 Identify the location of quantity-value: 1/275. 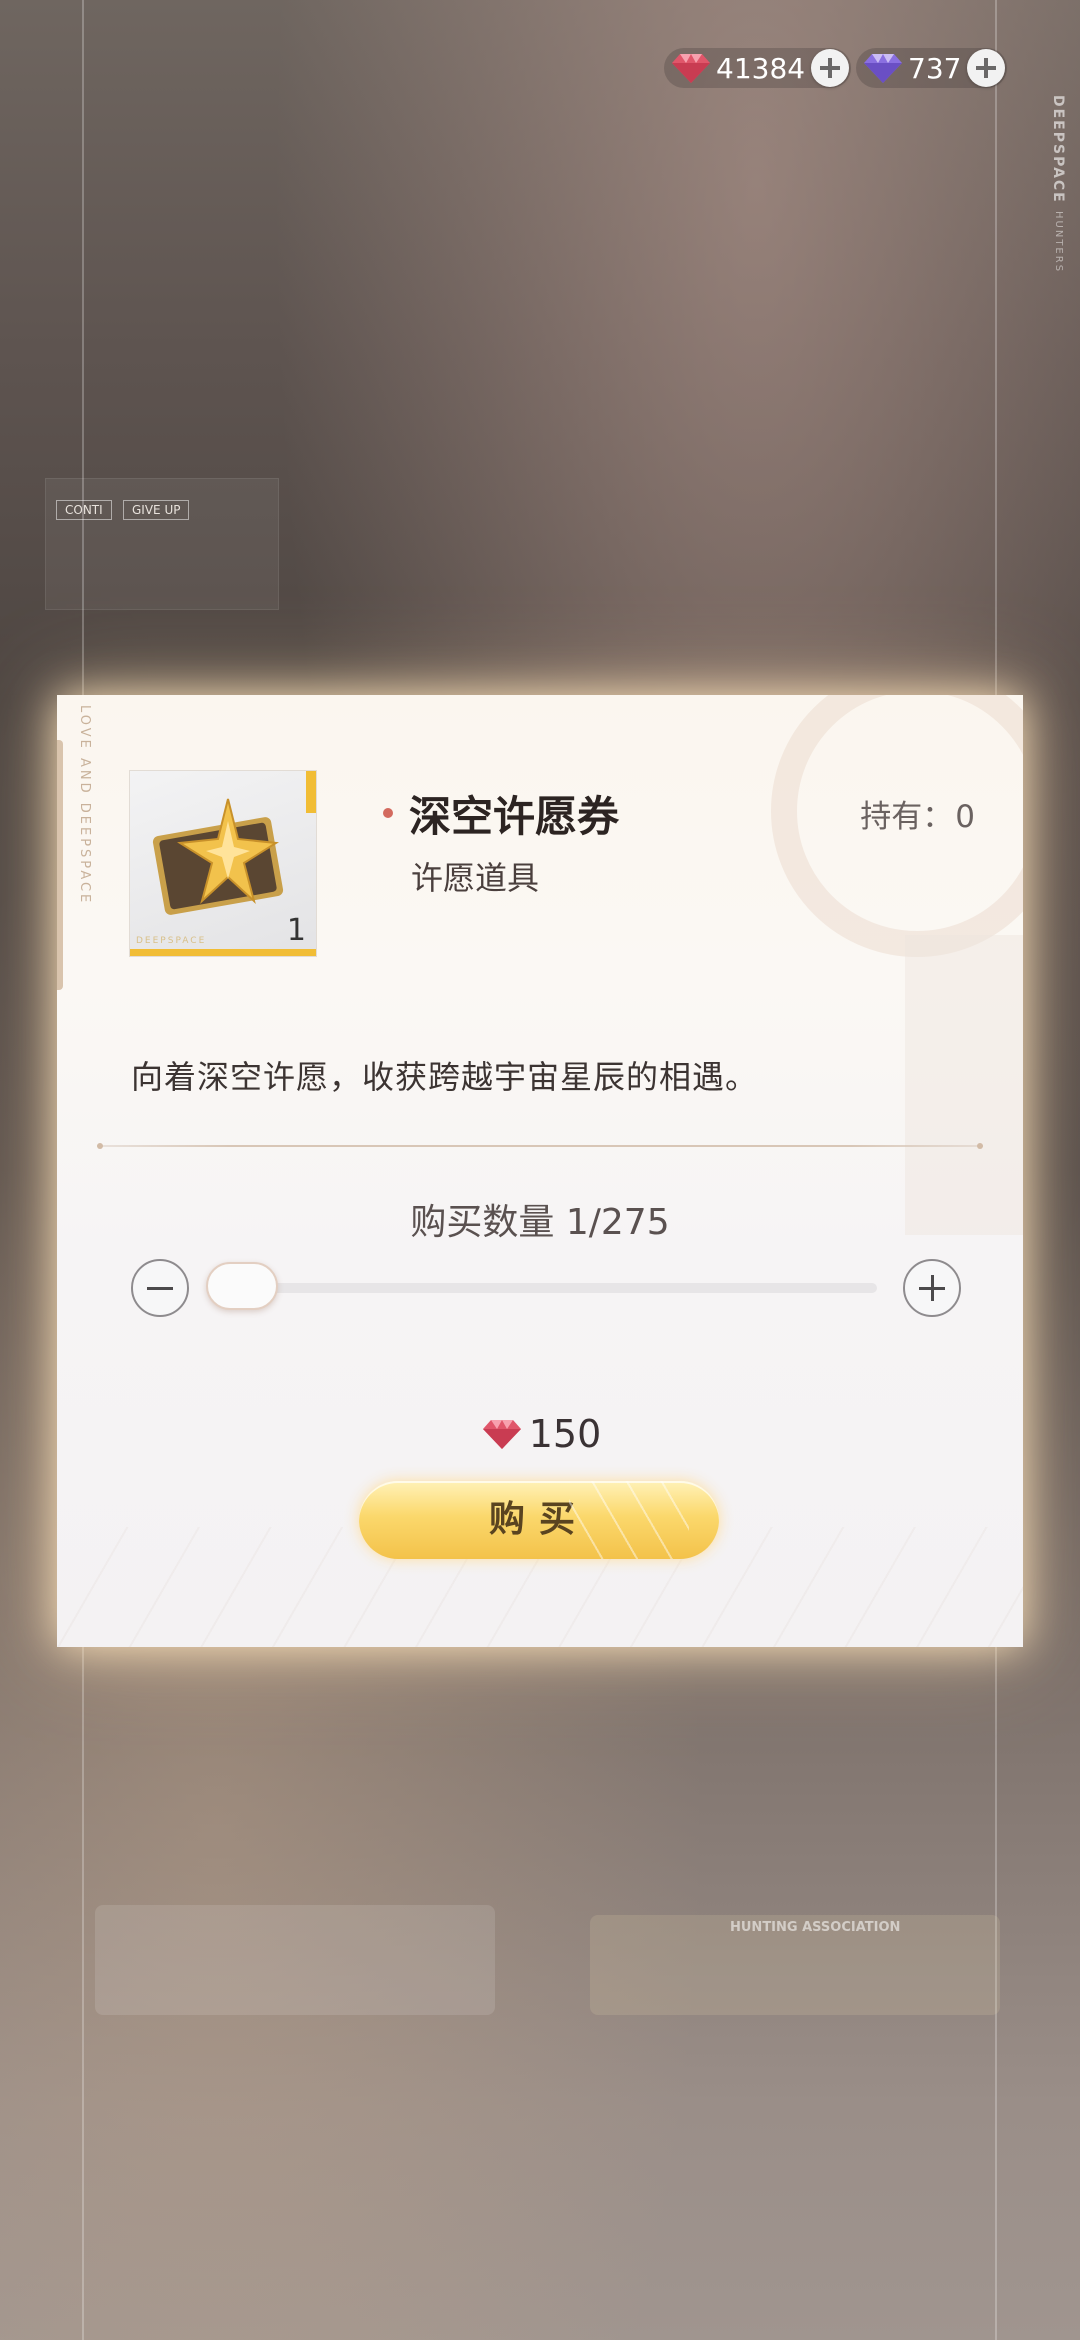
(617, 1222).